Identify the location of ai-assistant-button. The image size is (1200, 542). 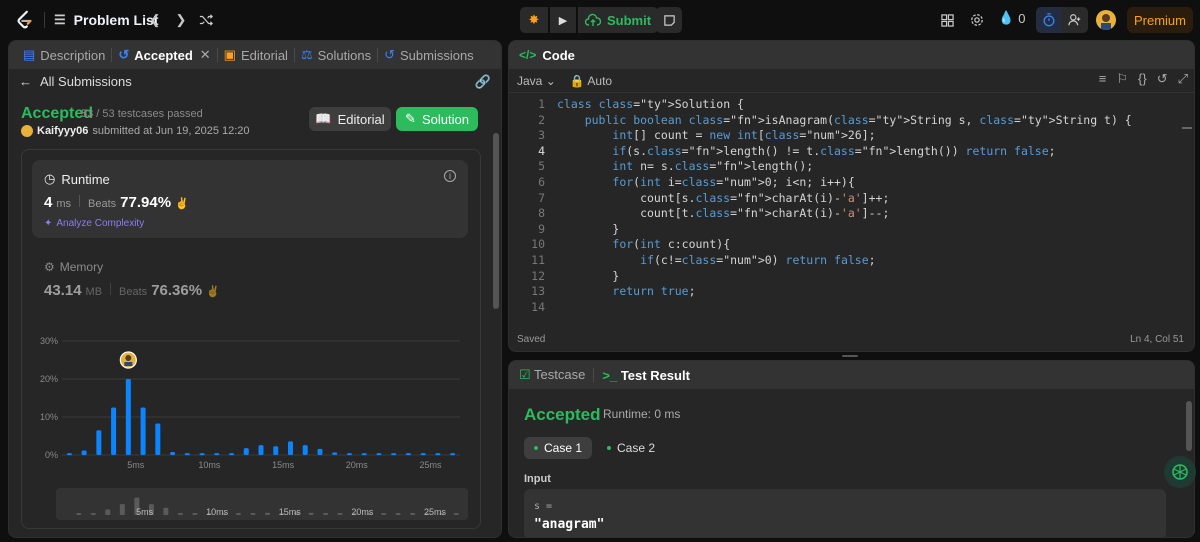
(1180, 472).